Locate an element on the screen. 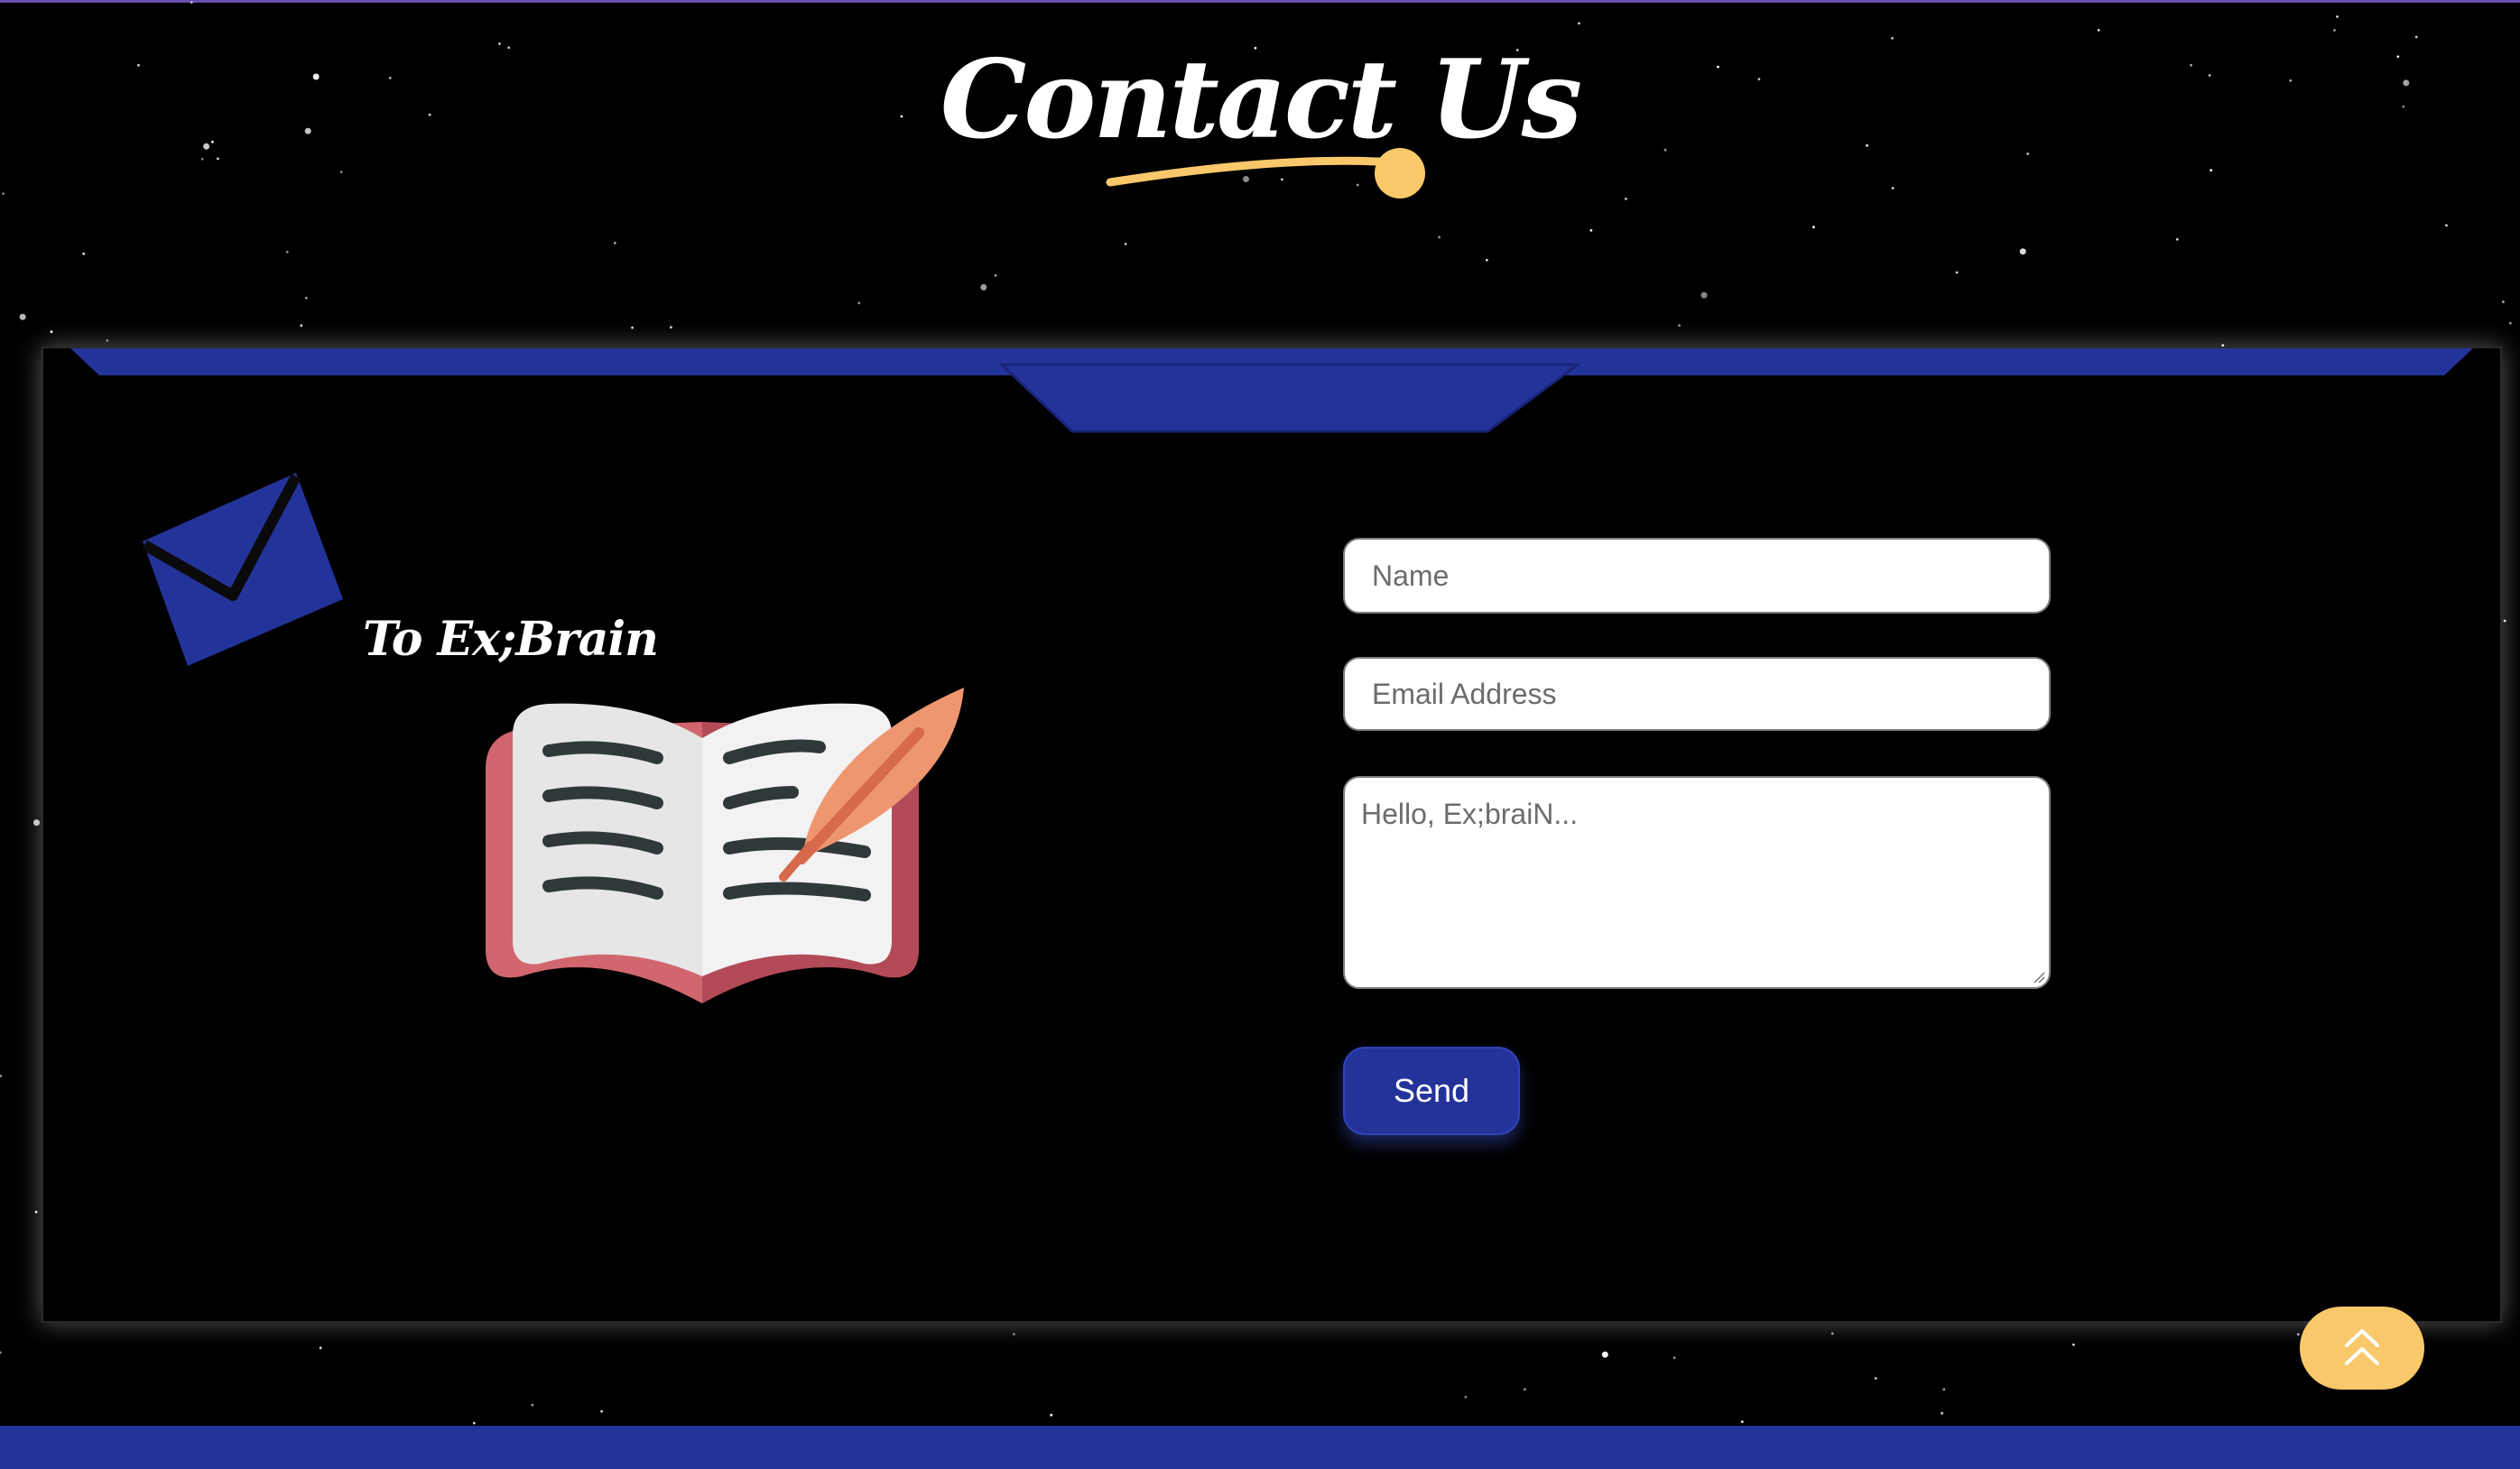  send-button: Send is located at coordinates (1431, 1091).